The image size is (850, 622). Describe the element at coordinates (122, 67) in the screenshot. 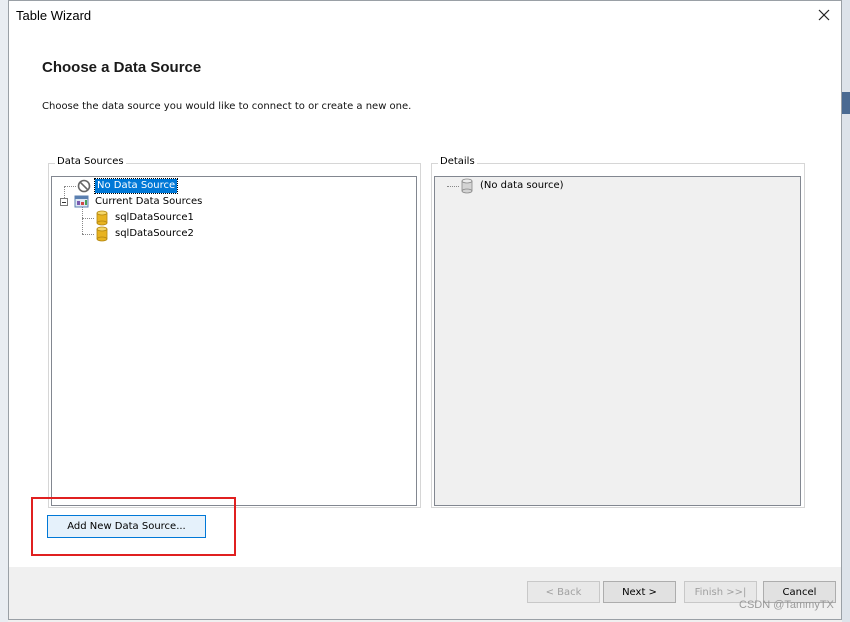

I see `page-title: Choose a Data Source` at that location.